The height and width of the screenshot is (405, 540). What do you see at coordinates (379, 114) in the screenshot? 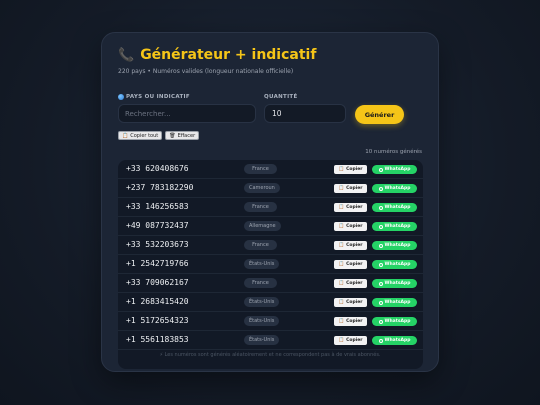
I see `generate-button: Générer` at bounding box center [379, 114].